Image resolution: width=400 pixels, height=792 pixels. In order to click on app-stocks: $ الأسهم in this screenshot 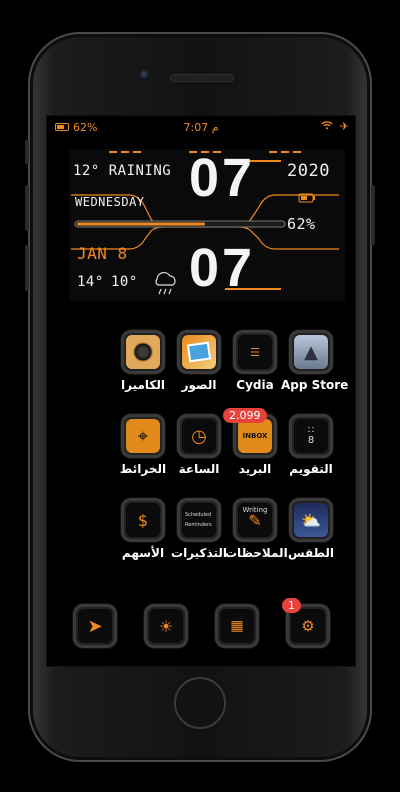, I will do `click(143, 529)`.